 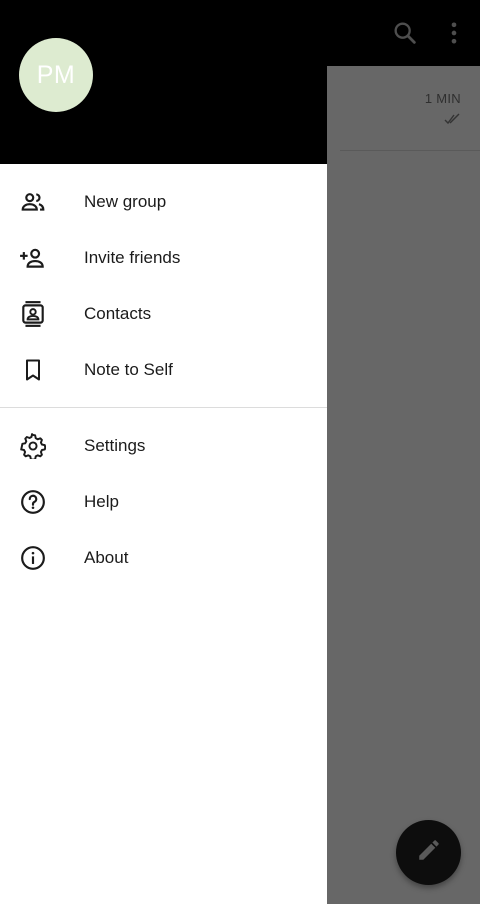 What do you see at coordinates (33, 314) in the screenshot?
I see `contacts-icon` at bounding box center [33, 314].